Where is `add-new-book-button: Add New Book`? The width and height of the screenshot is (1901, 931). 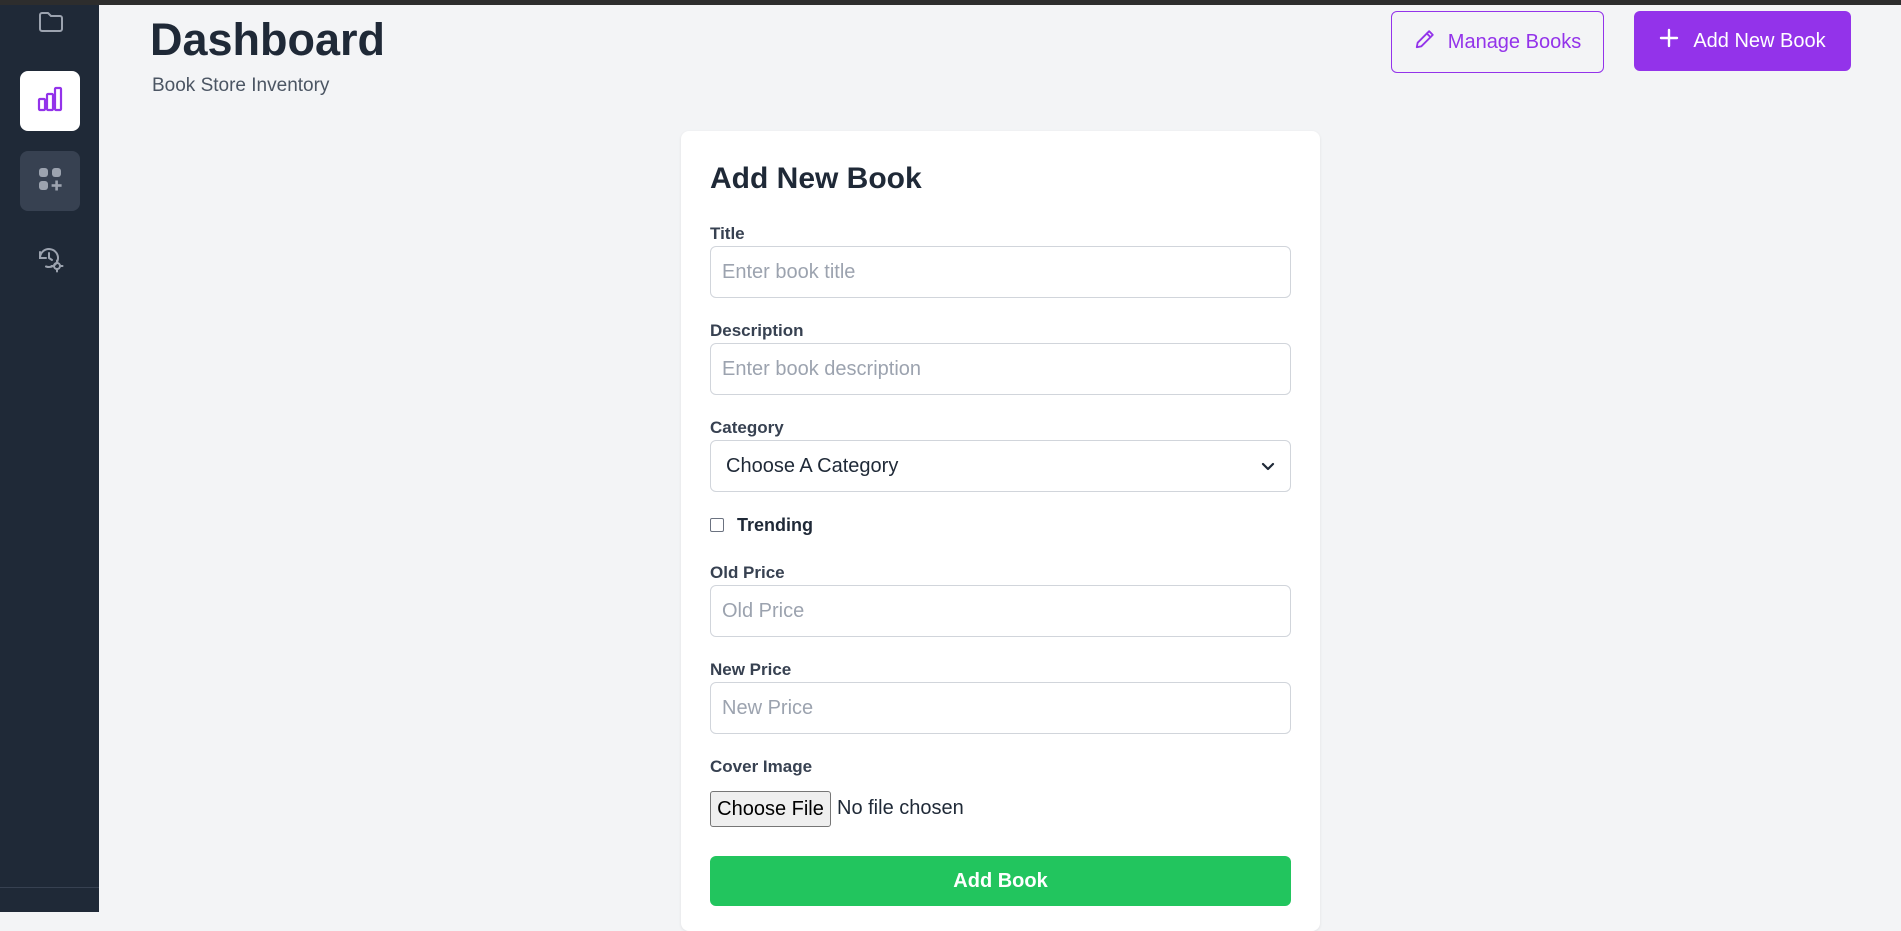 add-new-book-button: Add New Book is located at coordinates (1742, 41).